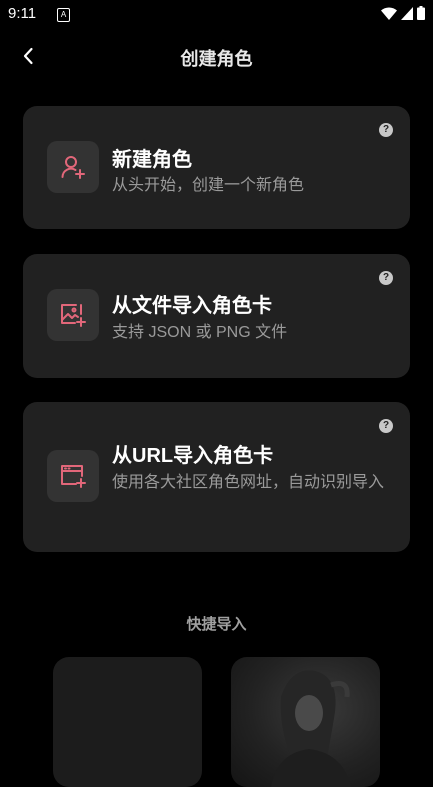 The height and width of the screenshot is (787, 433). What do you see at coordinates (216, 624) in the screenshot?
I see `quick-import-label: 快捷导入` at bounding box center [216, 624].